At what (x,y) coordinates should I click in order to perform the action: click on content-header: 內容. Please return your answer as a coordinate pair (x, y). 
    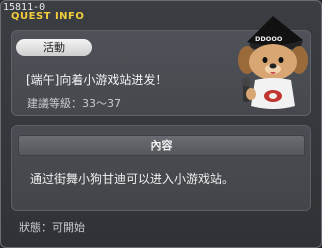
    Looking at the image, I should click on (161, 145).